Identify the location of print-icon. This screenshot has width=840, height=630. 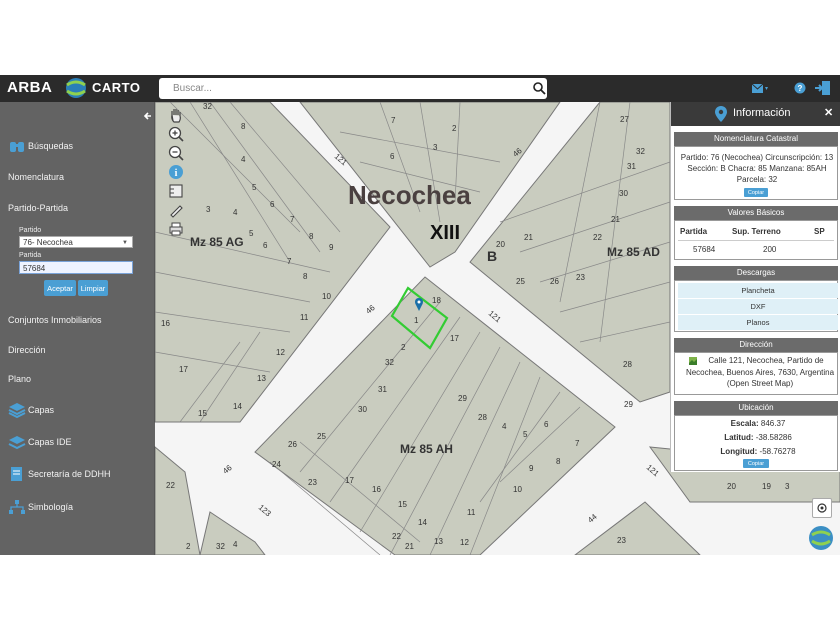
(176, 229).